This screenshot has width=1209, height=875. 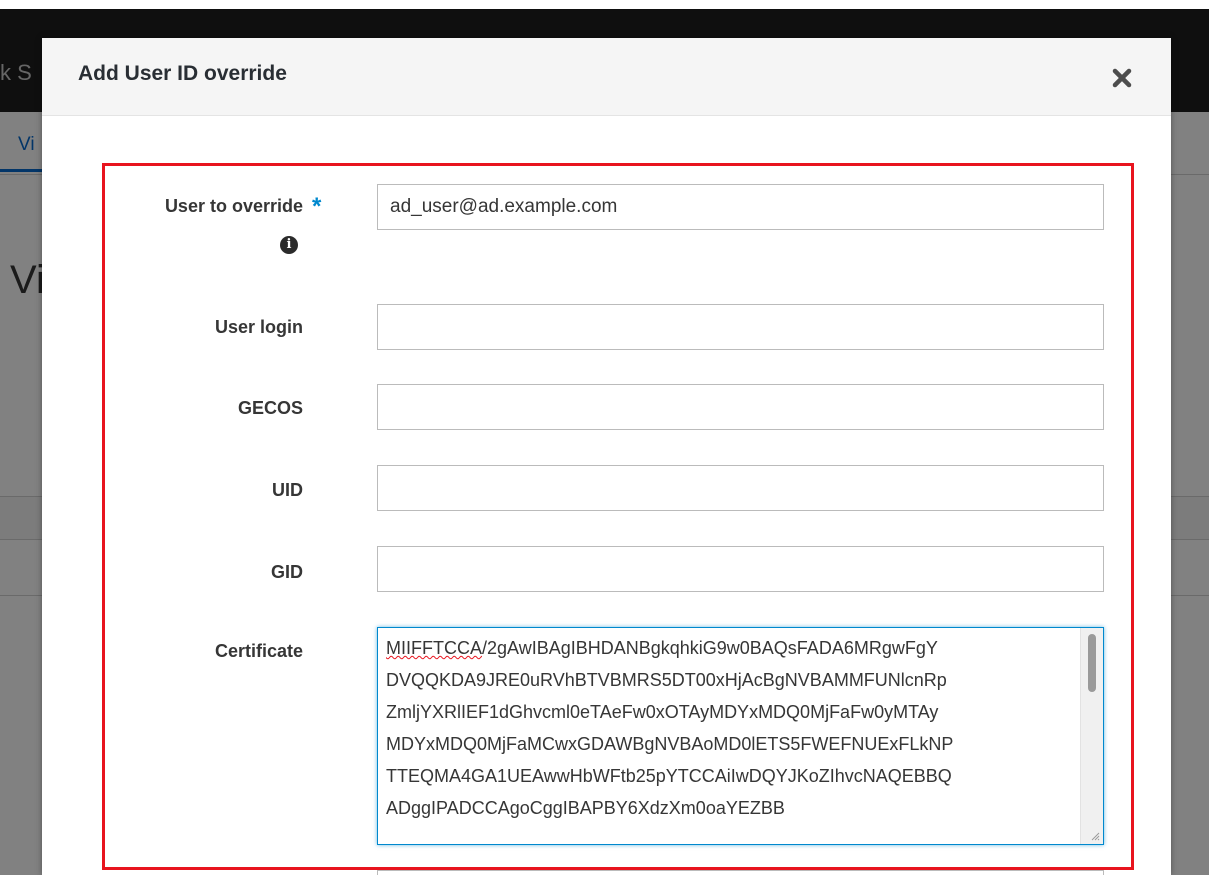 What do you see at coordinates (740, 327) in the screenshot?
I see `user-login-input` at bounding box center [740, 327].